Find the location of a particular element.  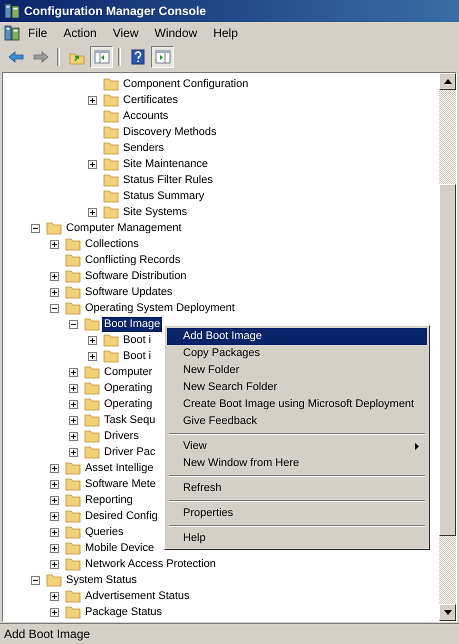

forward-arrow-icon is located at coordinates (40, 57).